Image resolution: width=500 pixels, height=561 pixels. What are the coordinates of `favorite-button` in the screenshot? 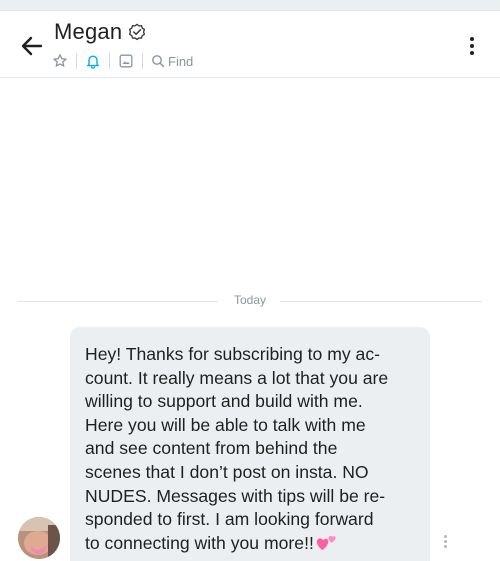 It's located at (60, 61).